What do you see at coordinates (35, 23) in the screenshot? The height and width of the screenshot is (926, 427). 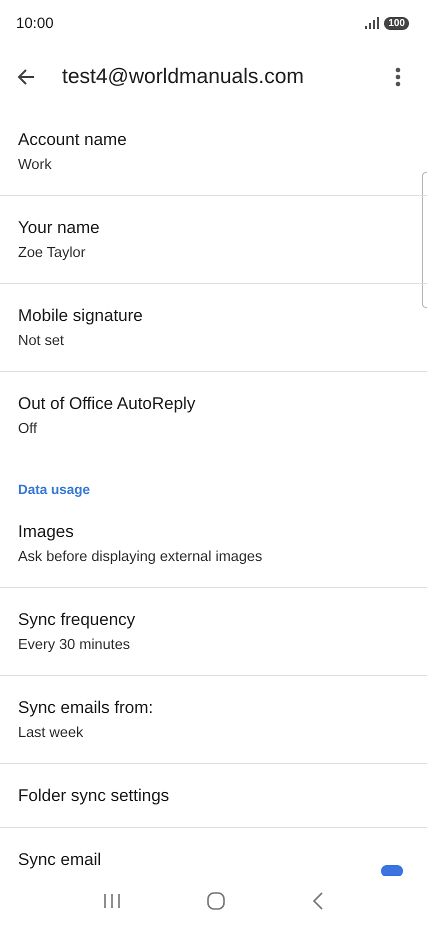 I see `status-time: 10:00` at bounding box center [35, 23].